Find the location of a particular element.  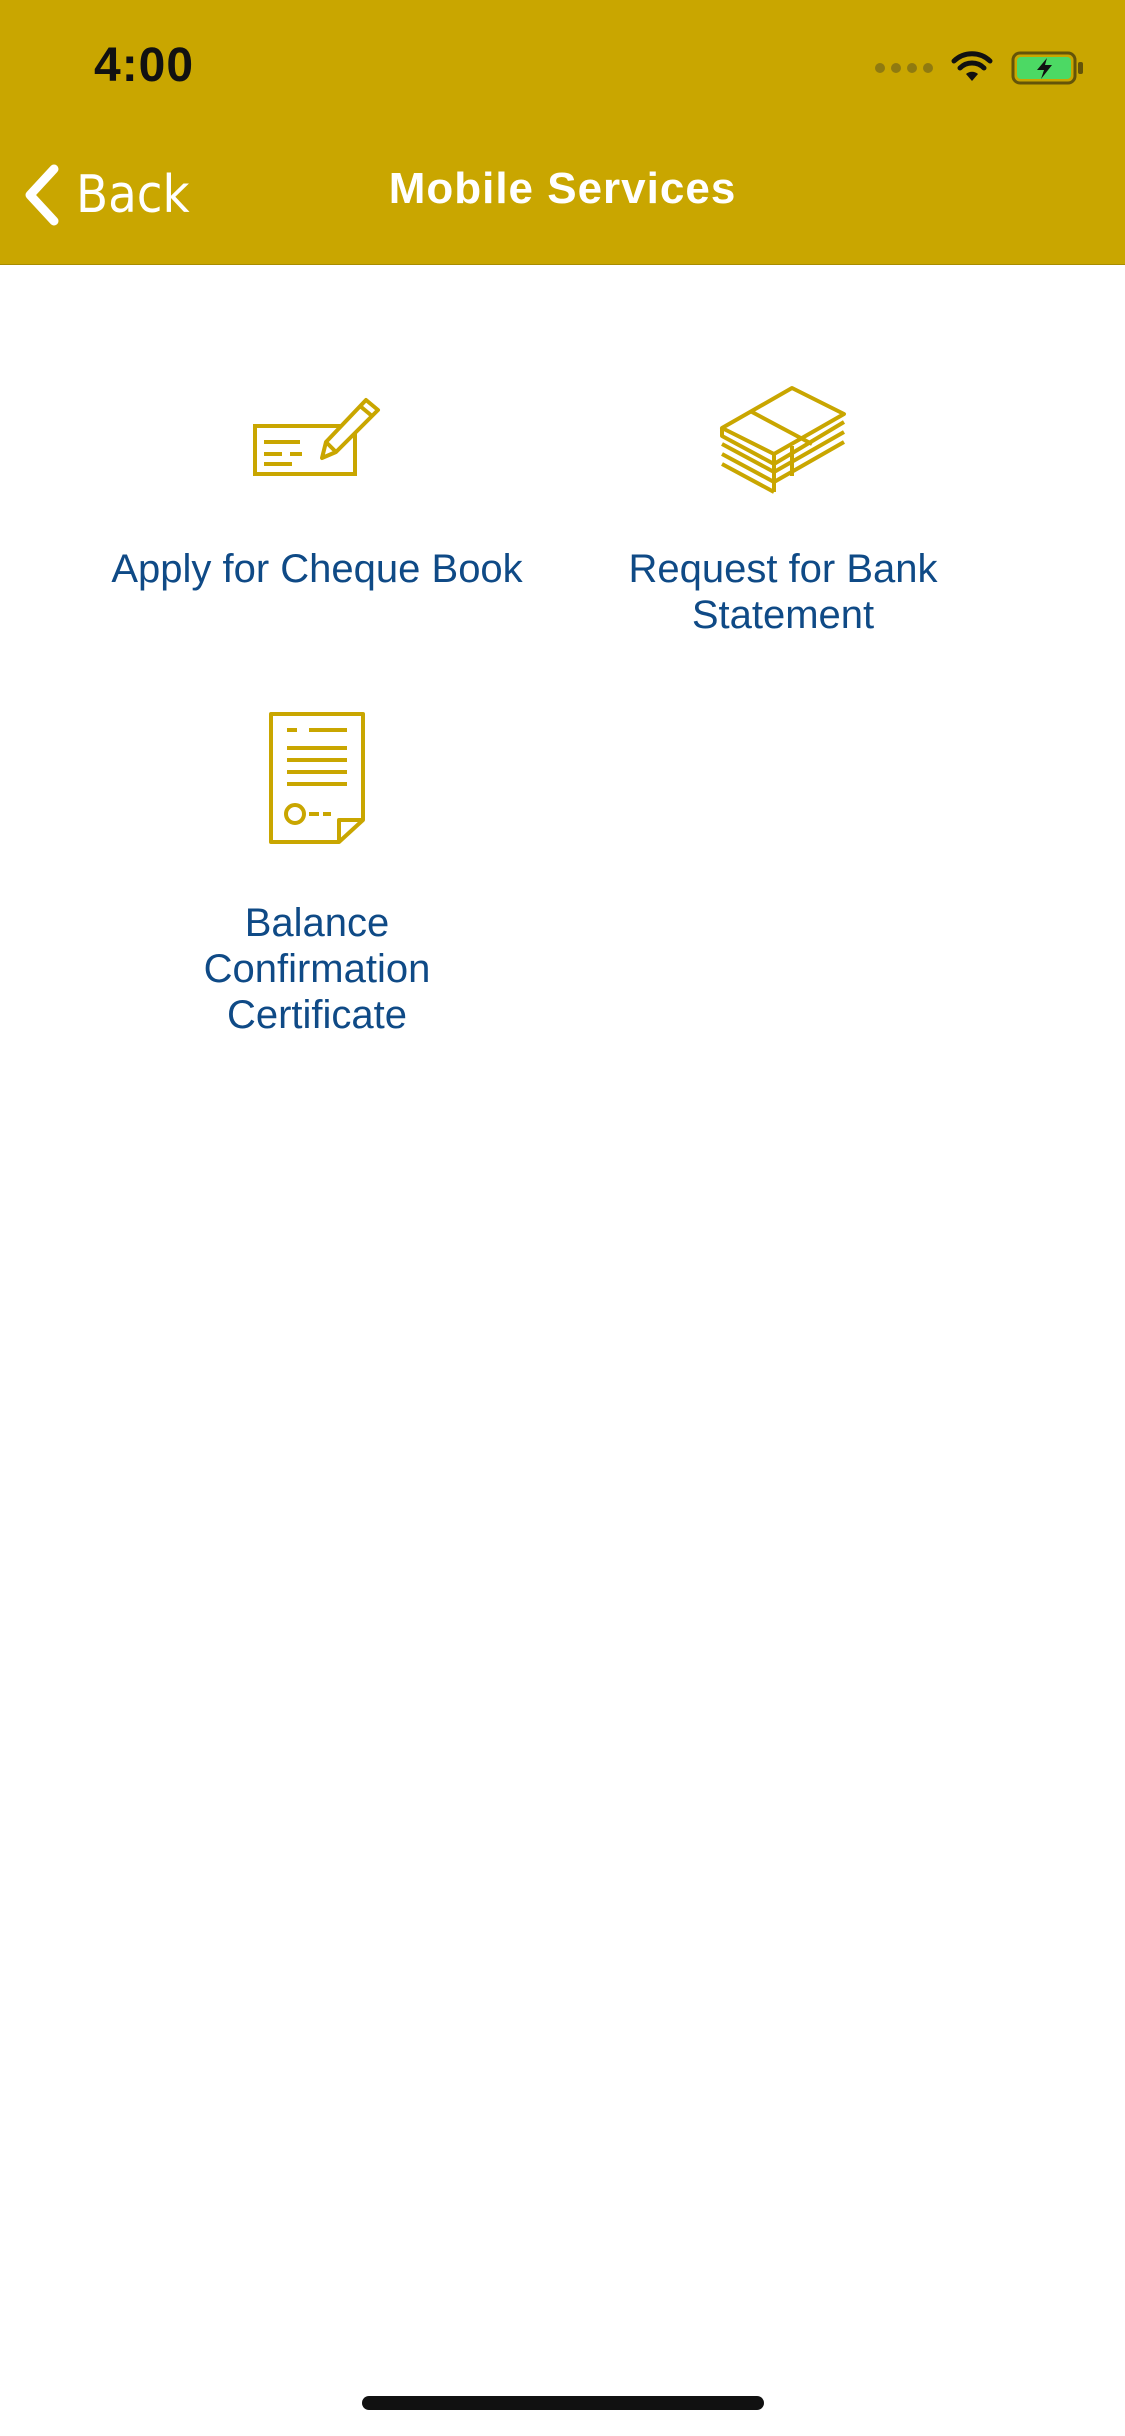

service-tile-cheque-book: Apply for Cheque Book is located at coordinates (317, 491).